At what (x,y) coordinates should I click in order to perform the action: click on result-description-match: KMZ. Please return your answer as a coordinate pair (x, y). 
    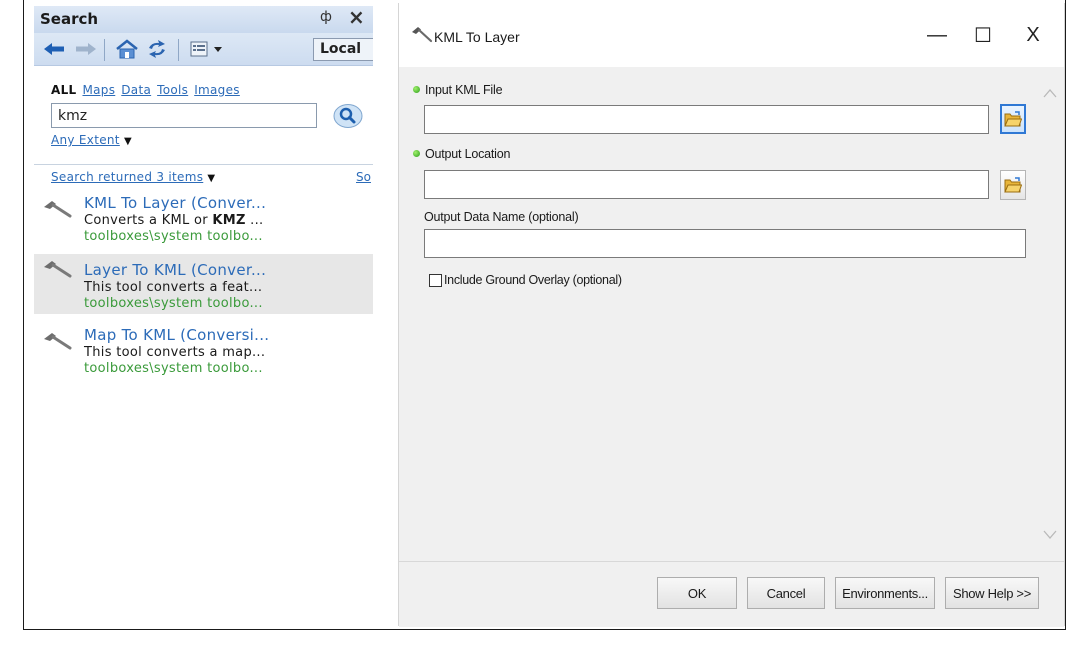
    Looking at the image, I should click on (229, 220).